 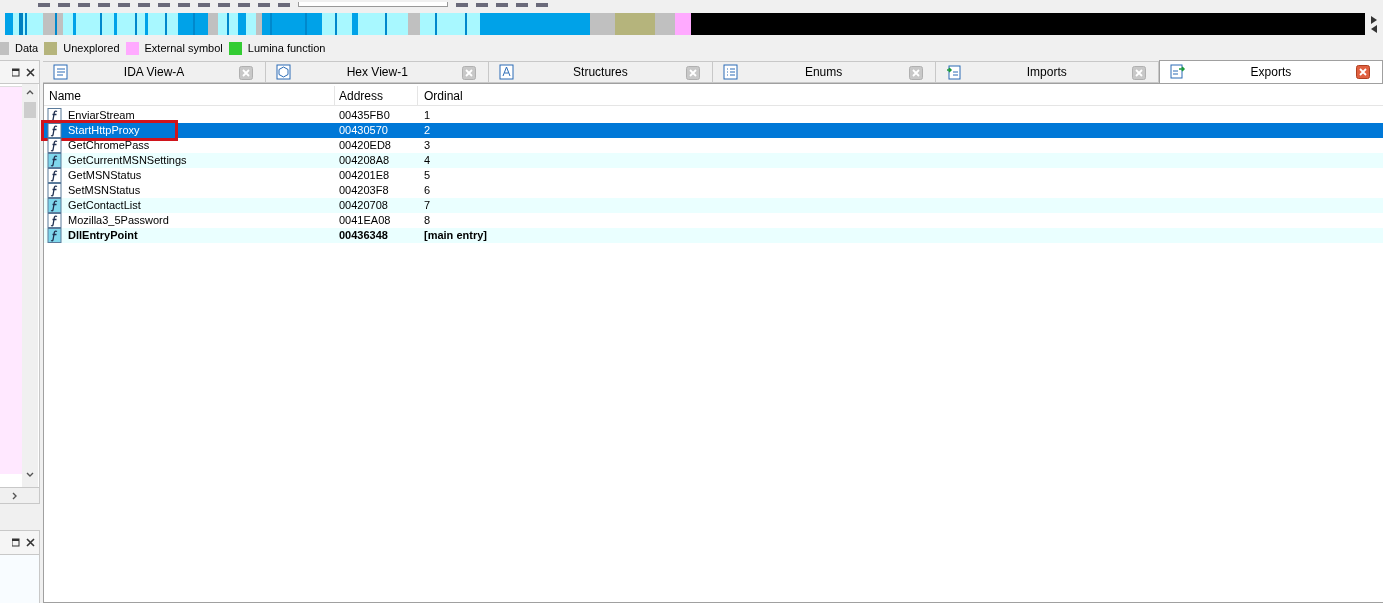 I want to click on export-name: StartHttpProxy, so click(x=104, y=131).